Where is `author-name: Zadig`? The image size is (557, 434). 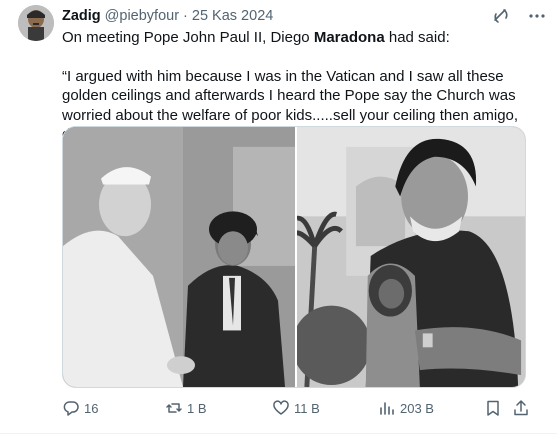 author-name: Zadig is located at coordinates (81, 16).